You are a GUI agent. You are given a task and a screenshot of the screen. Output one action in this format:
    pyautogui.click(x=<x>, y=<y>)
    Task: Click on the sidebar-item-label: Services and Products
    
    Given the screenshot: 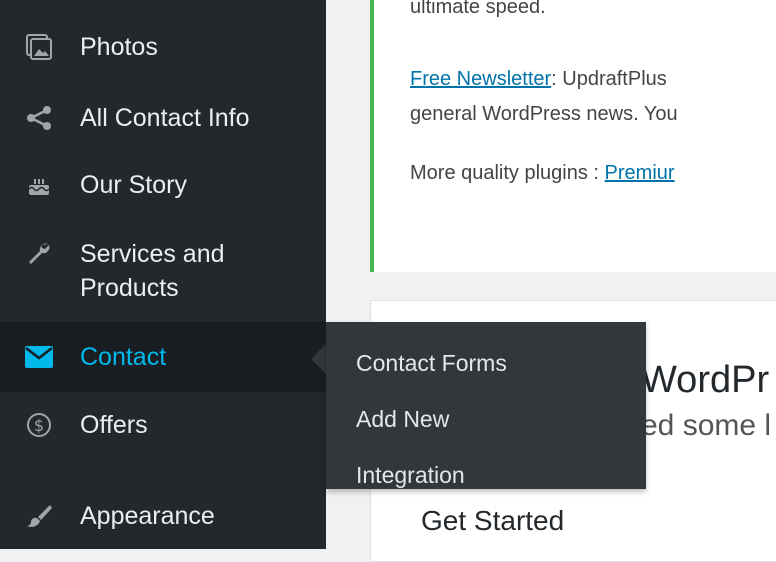 What is the action you would take?
    pyautogui.click(x=152, y=271)
    